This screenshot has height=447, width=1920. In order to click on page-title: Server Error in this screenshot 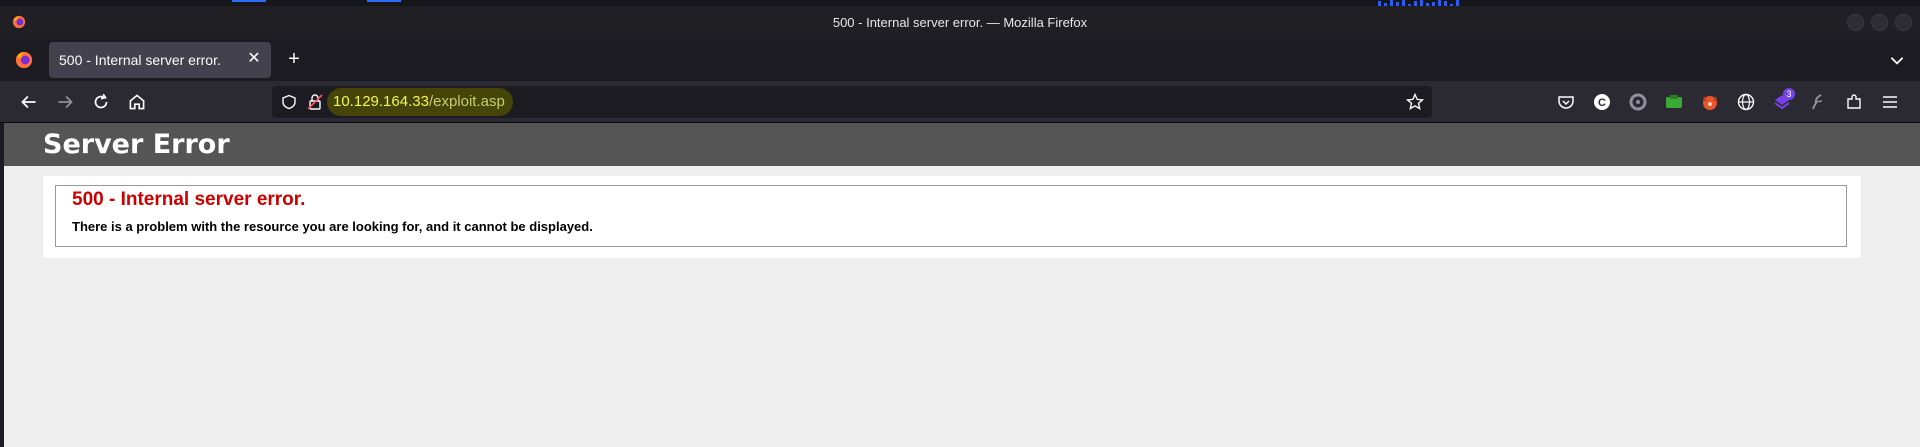, I will do `click(136, 144)`.